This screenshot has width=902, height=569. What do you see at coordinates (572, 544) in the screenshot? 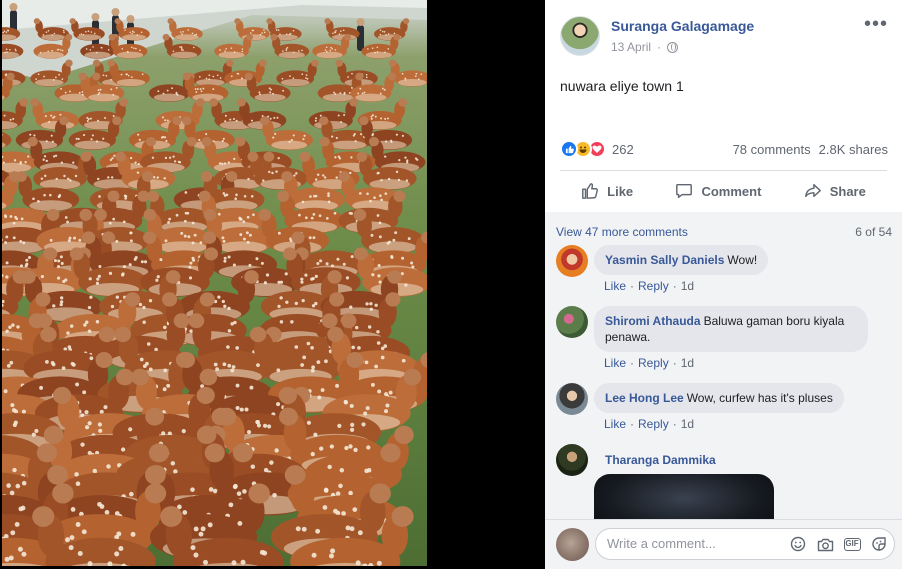
I see `current-user-avatar` at bounding box center [572, 544].